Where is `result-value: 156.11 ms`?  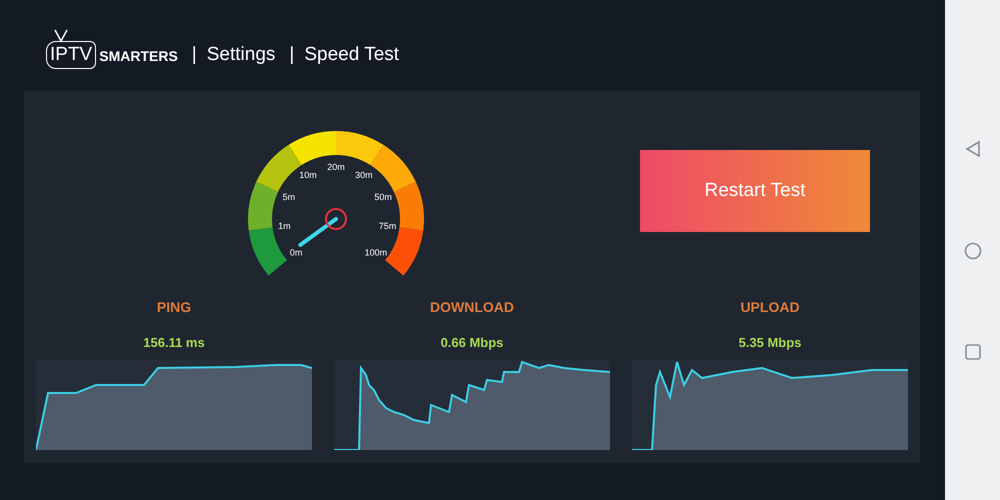
result-value: 156.11 ms is located at coordinates (174, 342).